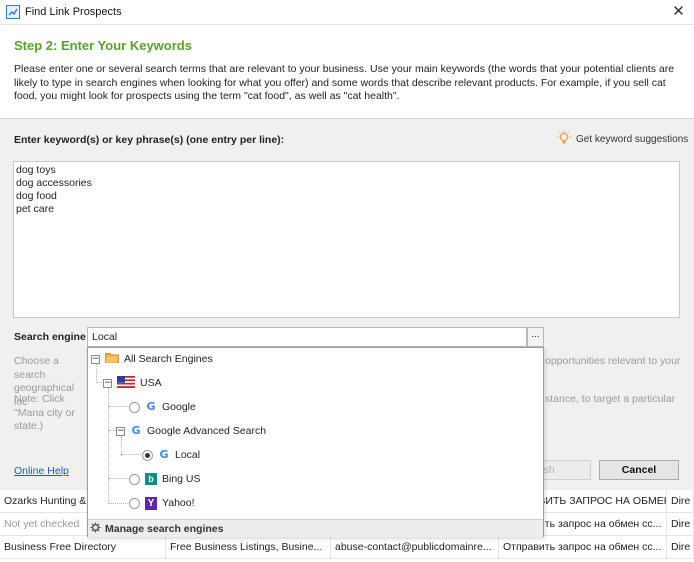 The image size is (694, 562). I want to click on tree-item-label: Yahoo!, so click(178, 503).